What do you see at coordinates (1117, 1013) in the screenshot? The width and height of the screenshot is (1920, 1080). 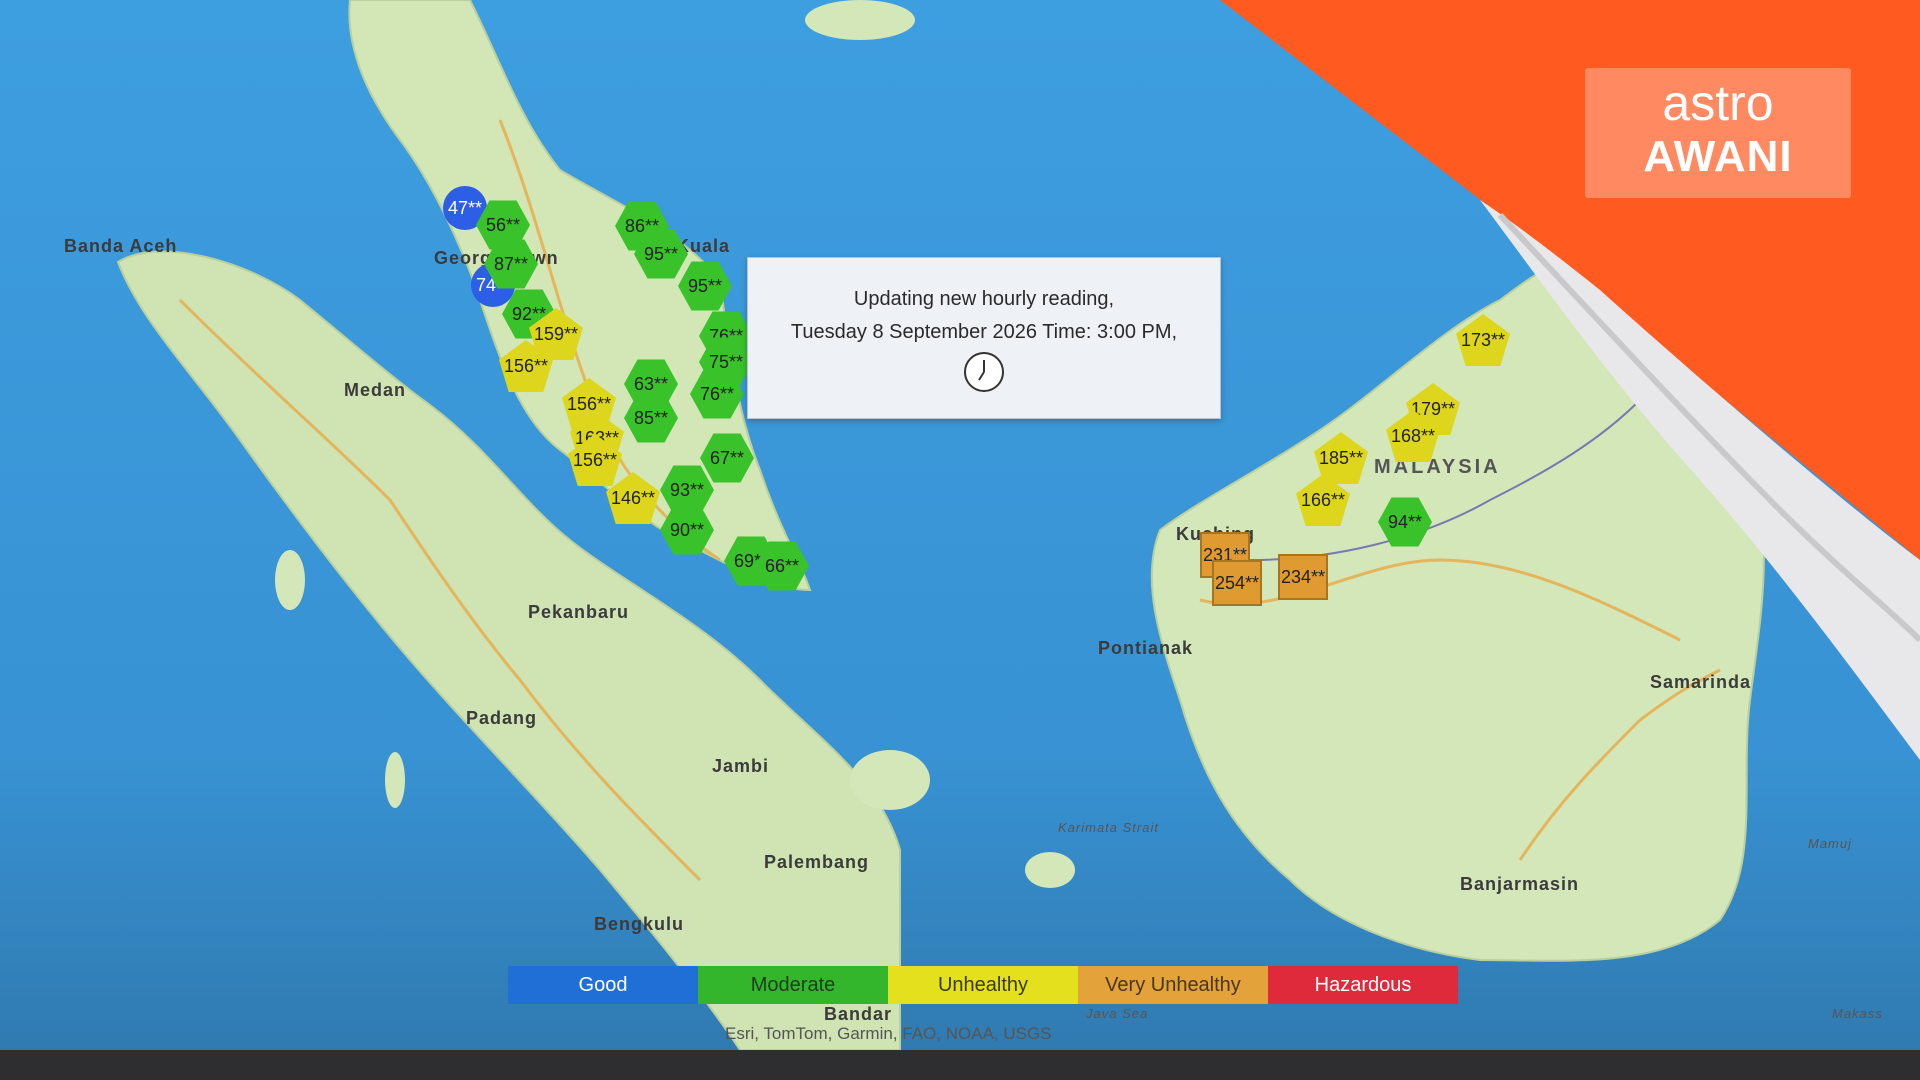 I see `place-java-sea: Java Sea` at bounding box center [1117, 1013].